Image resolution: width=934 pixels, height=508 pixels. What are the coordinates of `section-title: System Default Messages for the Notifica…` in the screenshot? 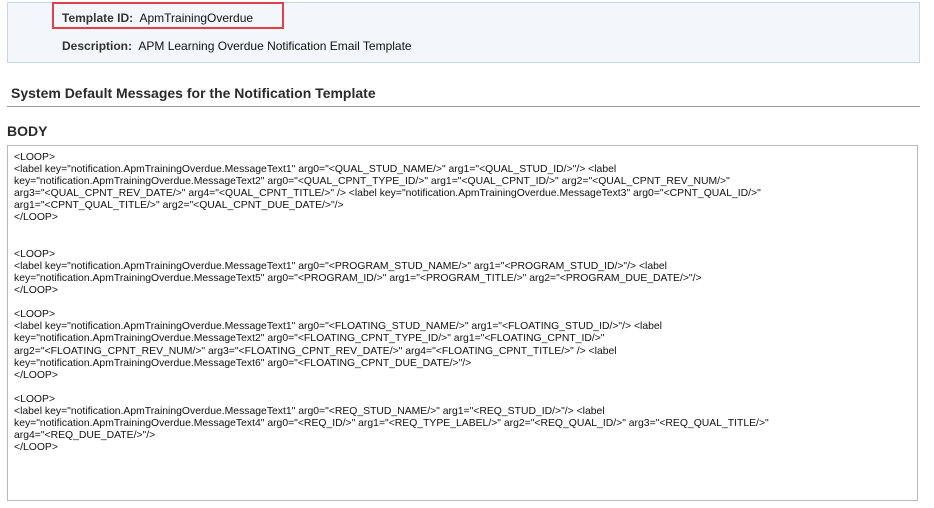 It's located at (193, 93).